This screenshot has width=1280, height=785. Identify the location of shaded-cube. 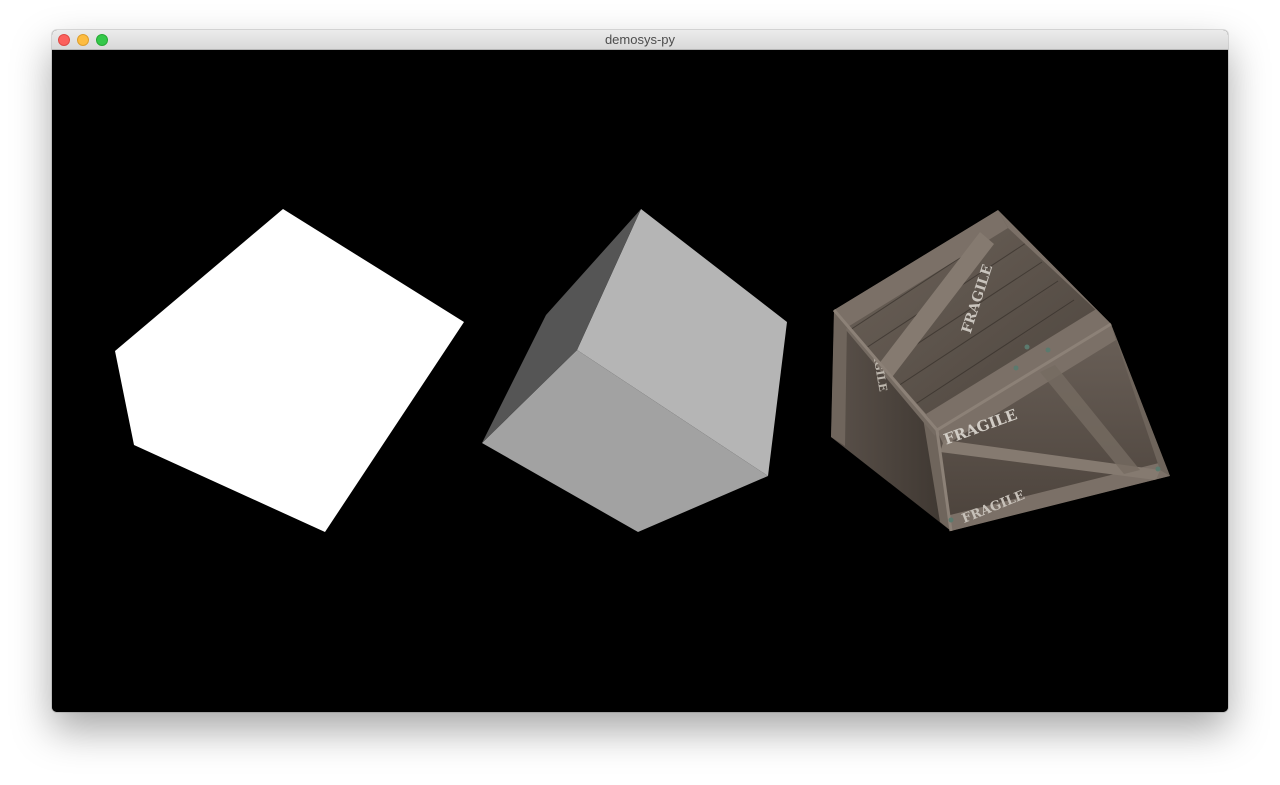
(634, 370).